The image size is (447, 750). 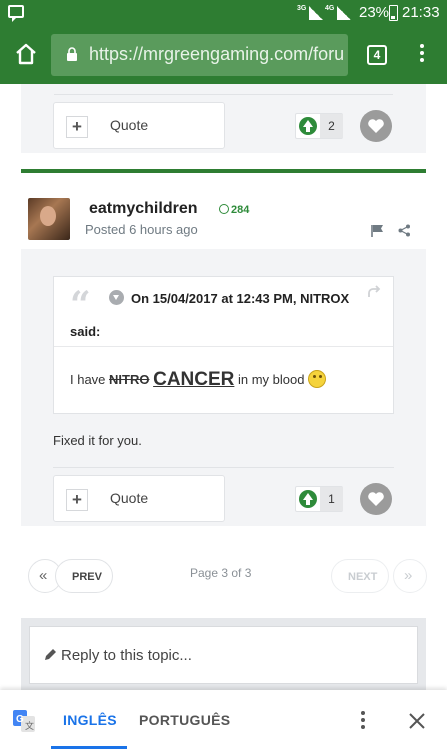 What do you see at coordinates (422, 55) in the screenshot?
I see `browser-menu-icon` at bounding box center [422, 55].